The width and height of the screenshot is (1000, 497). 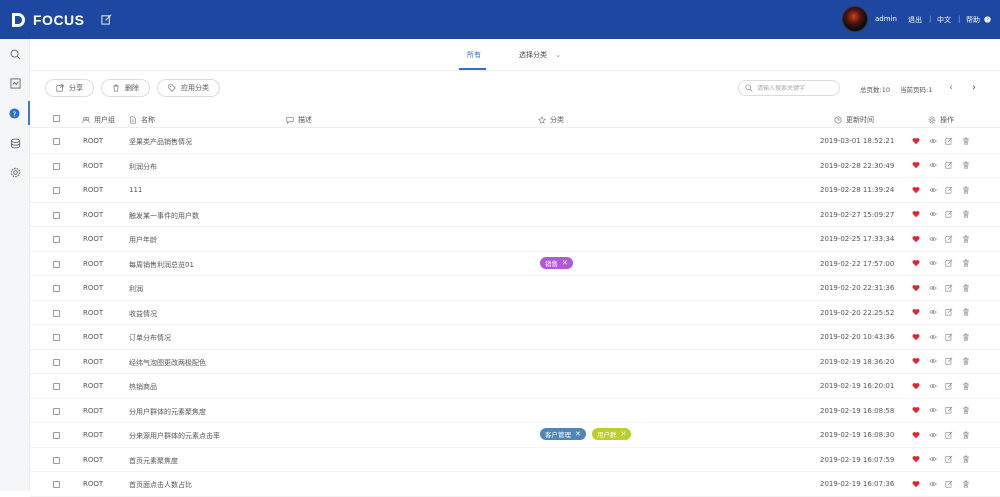 What do you see at coordinates (174, 436) in the screenshot?
I see `row-name: 分来源用户群体的元素点击率` at bounding box center [174, 436].